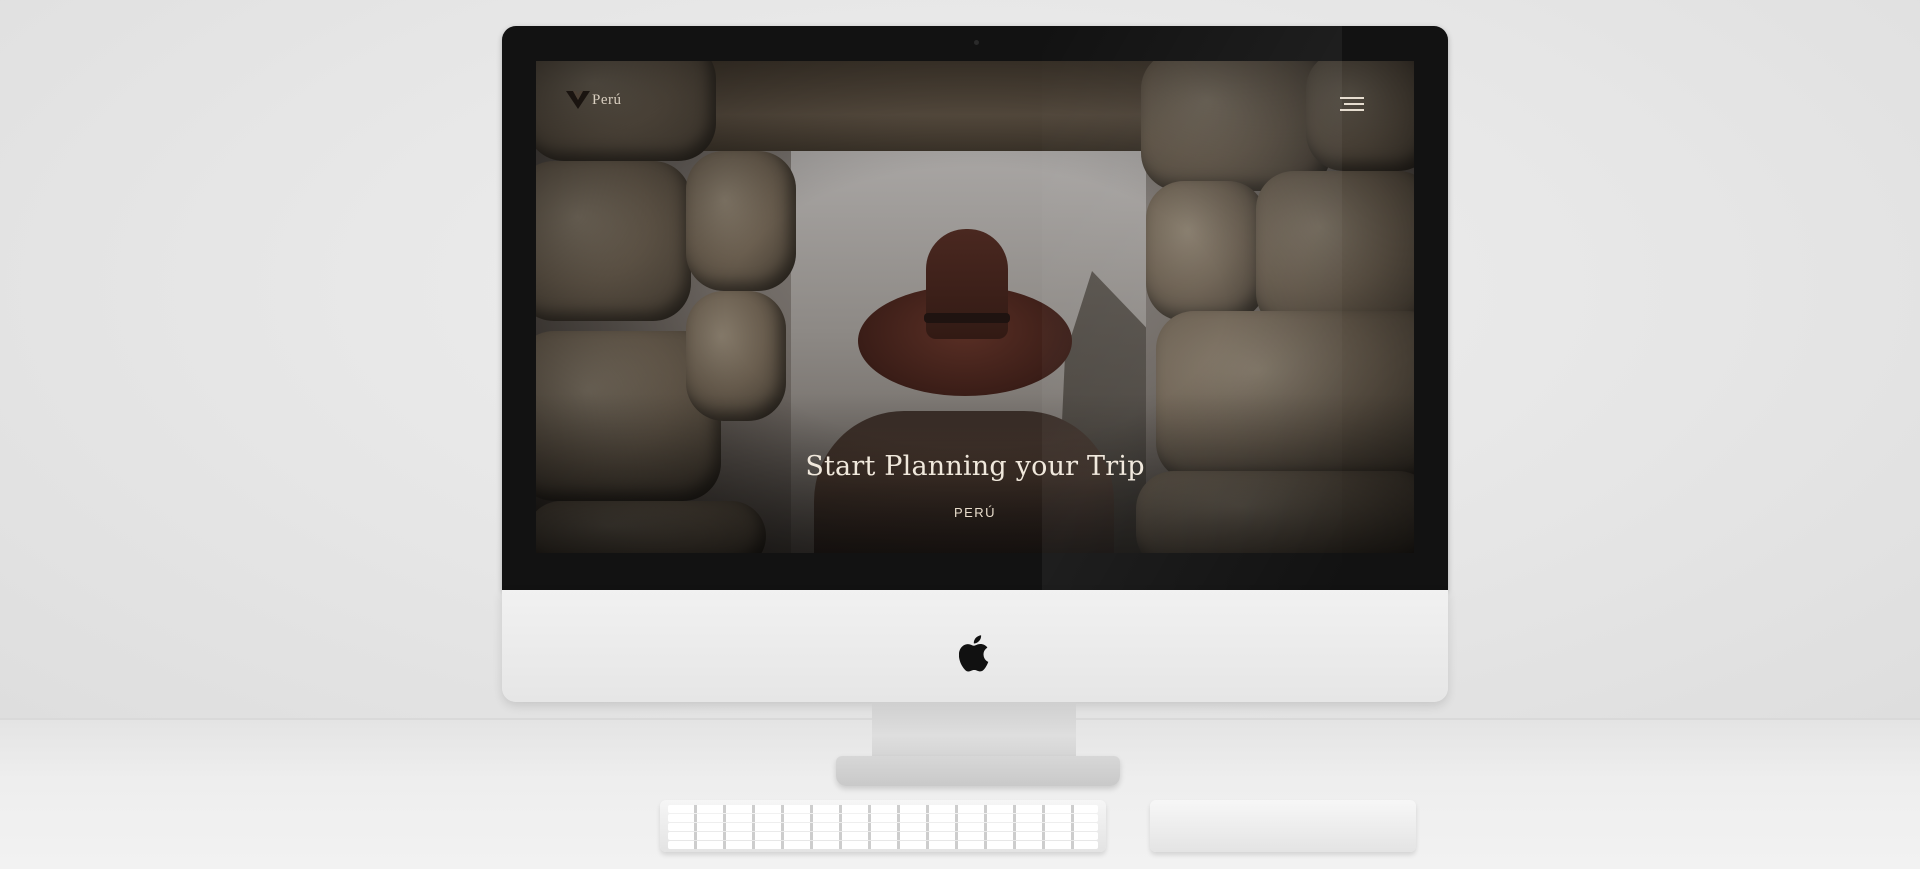 This screenshot has width=1920, height=869. What do you see at coordinates (974, 730) in the screenshot?
I see `monitor-stand-neck` at bounding box center [974, 730].